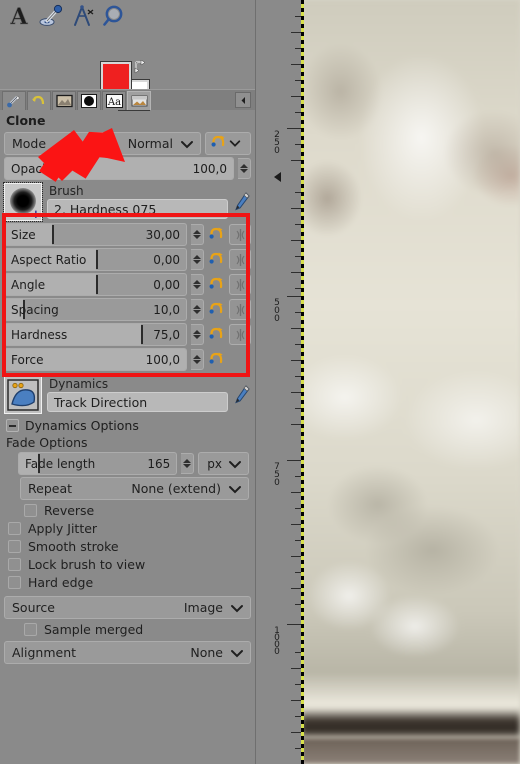 This screenshot has height=764, width=520. What do you see at coordinates (119, 168) in the screenshot?
I see `opacity-slider: Opacity 100,0` at bounding box center [119, 168].